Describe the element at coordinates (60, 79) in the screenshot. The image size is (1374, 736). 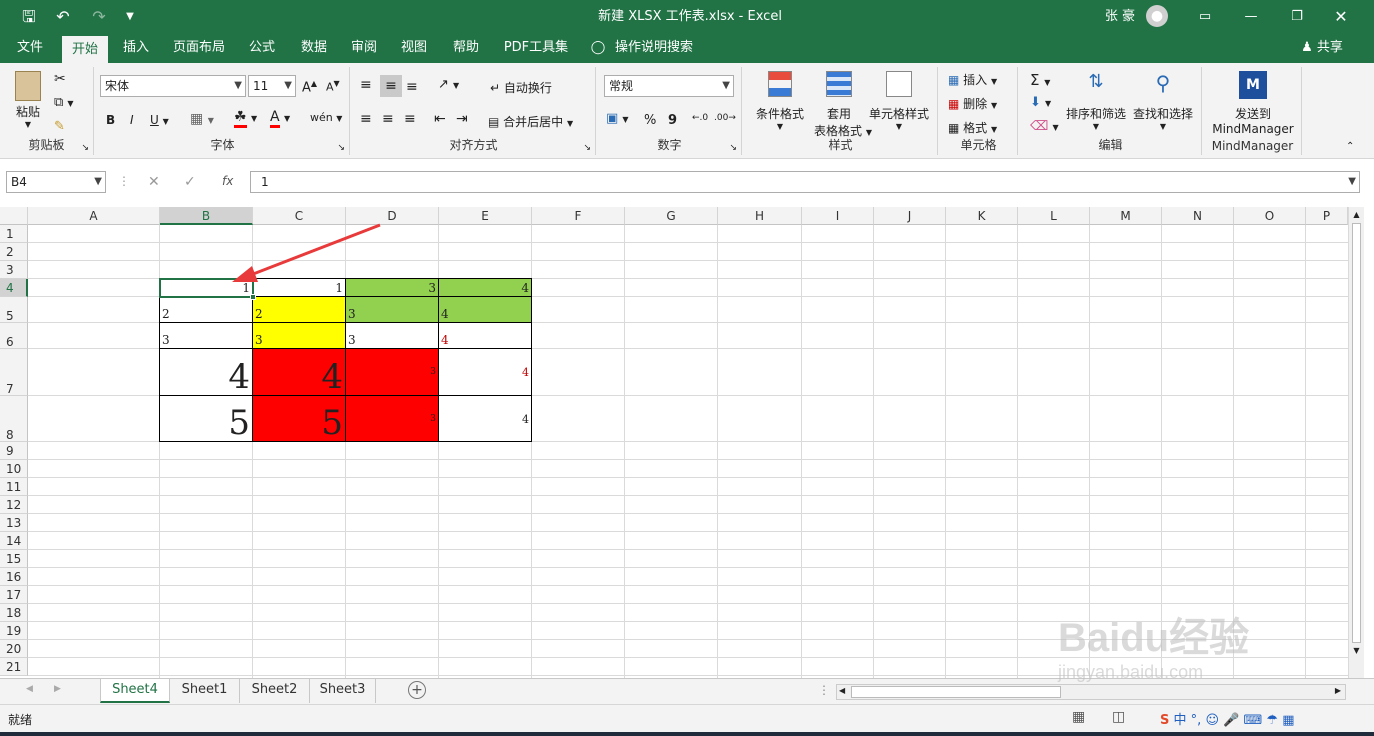
I see `cut-icon: ✂` at that location.